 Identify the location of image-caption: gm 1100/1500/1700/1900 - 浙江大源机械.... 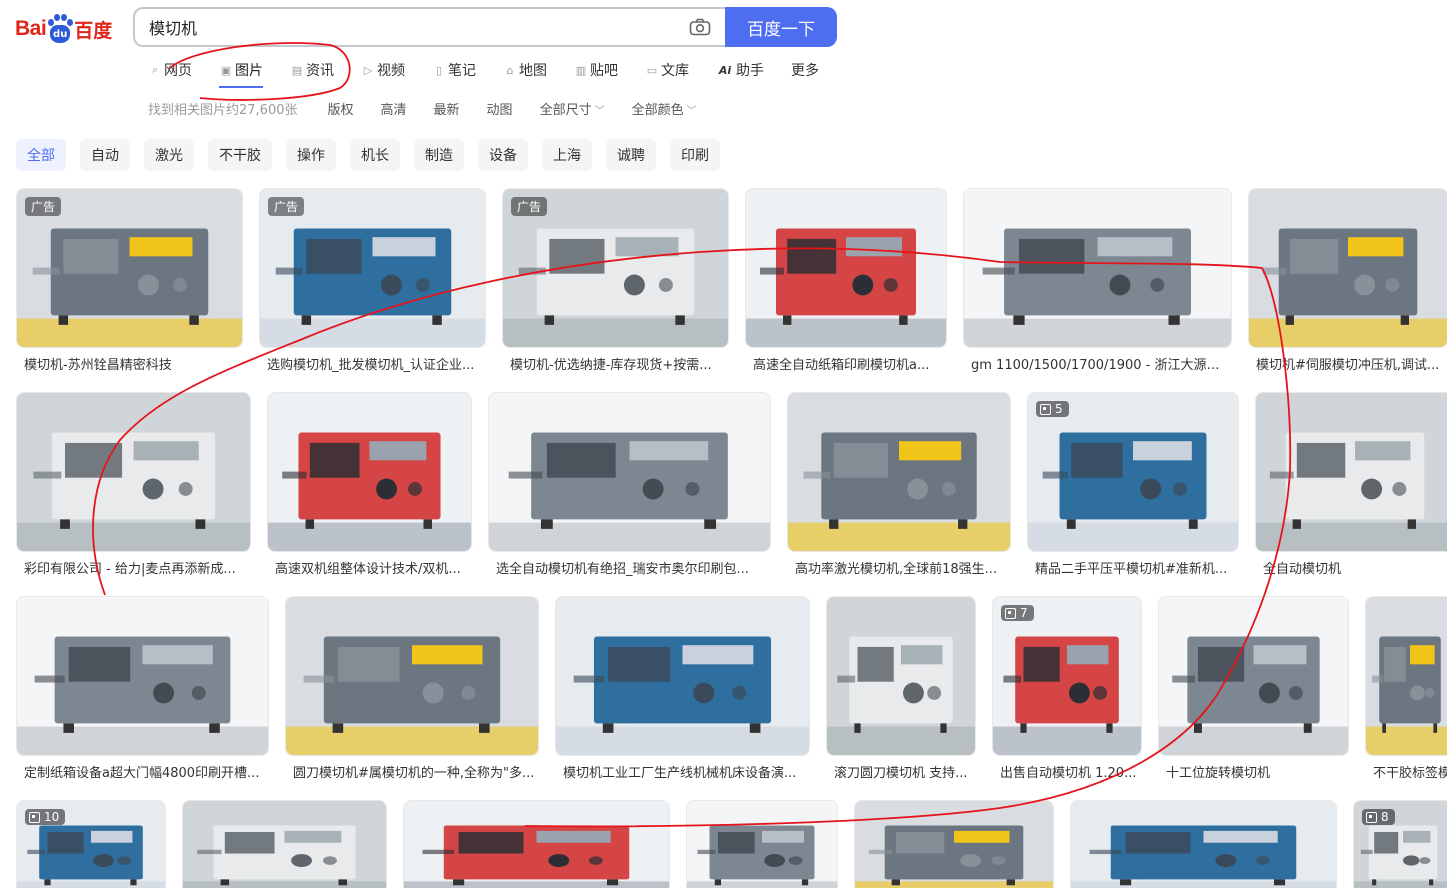
(1097, 363).